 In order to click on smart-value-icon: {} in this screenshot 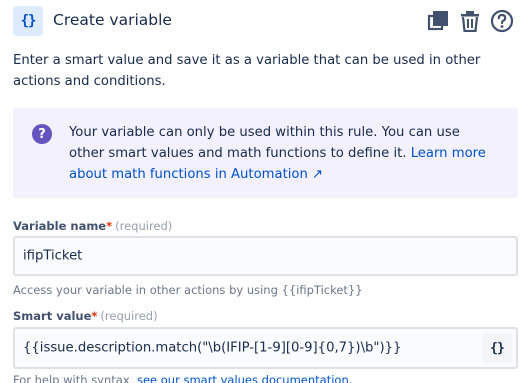, I will do `click(28, 21)`.